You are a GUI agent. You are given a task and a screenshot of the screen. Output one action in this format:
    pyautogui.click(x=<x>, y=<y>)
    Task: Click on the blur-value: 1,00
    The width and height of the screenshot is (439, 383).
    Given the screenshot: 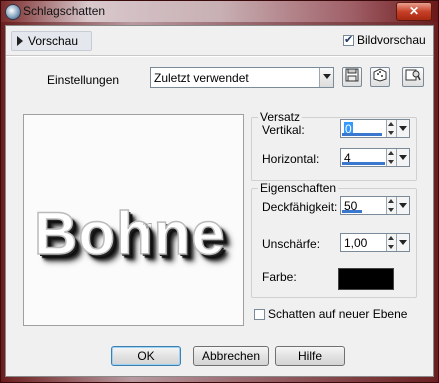 What is the action you would take?
    pyautogui.click(x=356, y=243)
    